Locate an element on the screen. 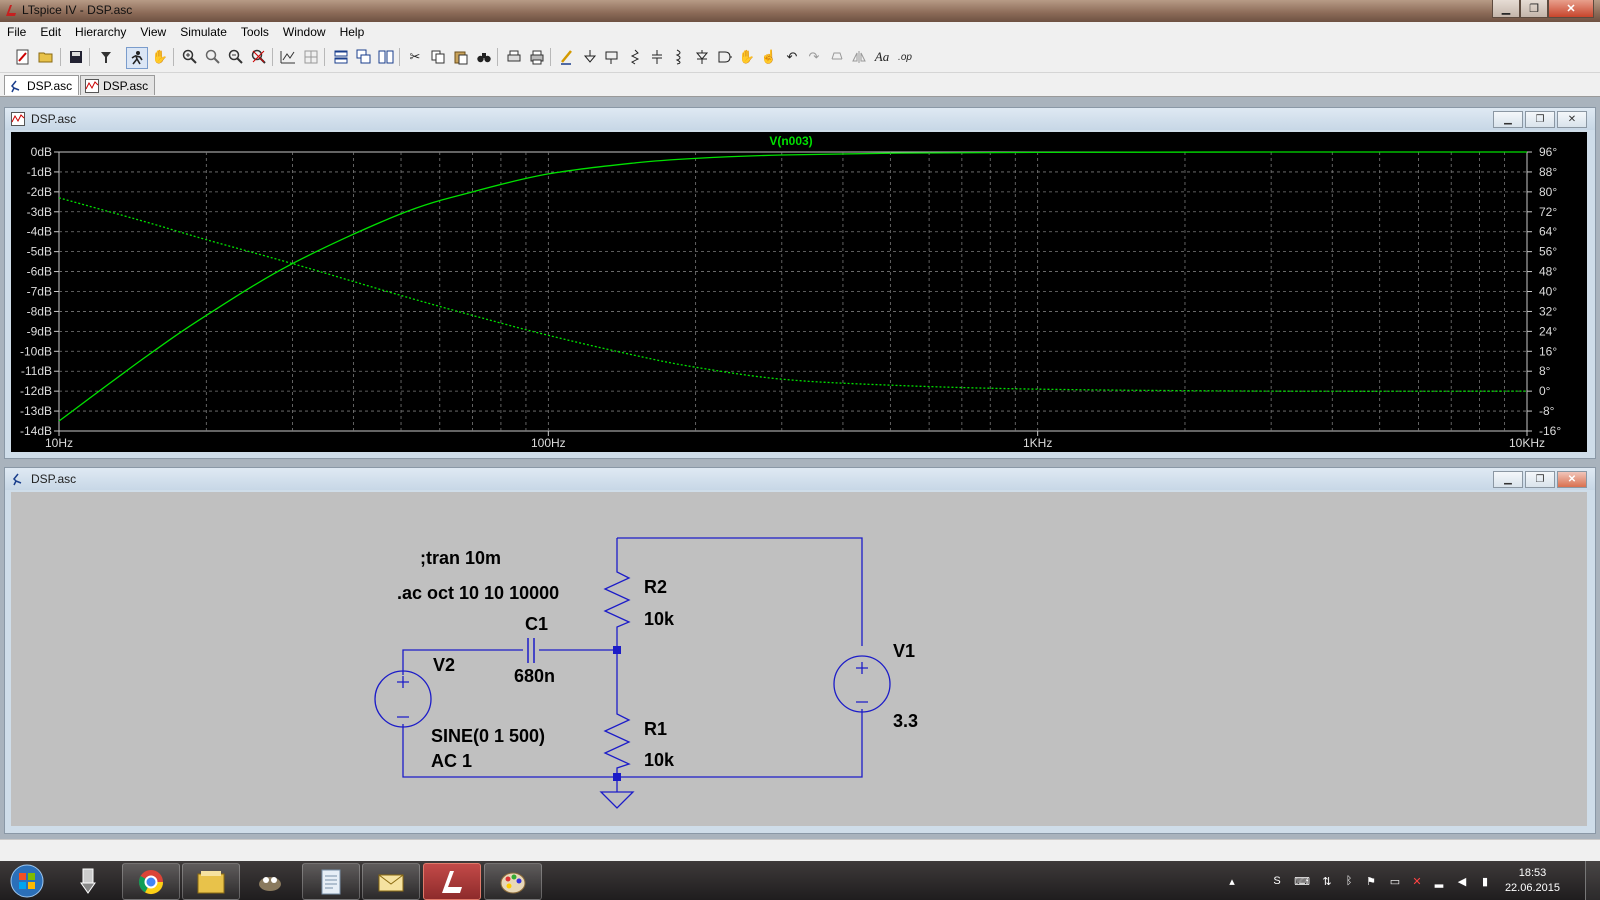 The width and height of the screenshot is (1600, 900). menu-hierarchy: Hierarchy is located at coordinates (100, 32).